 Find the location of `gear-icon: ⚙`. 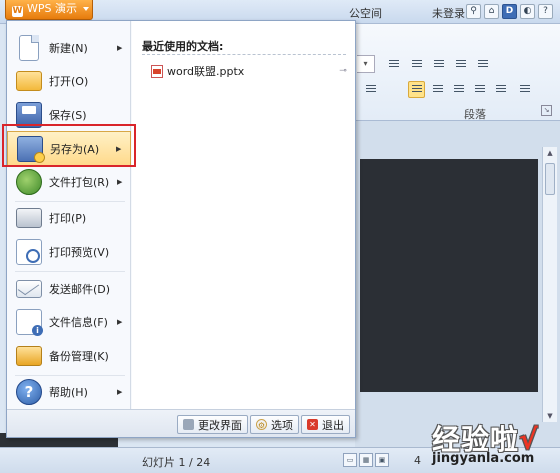

gear-icon: ⚙ is located at coordinates (261, 424).